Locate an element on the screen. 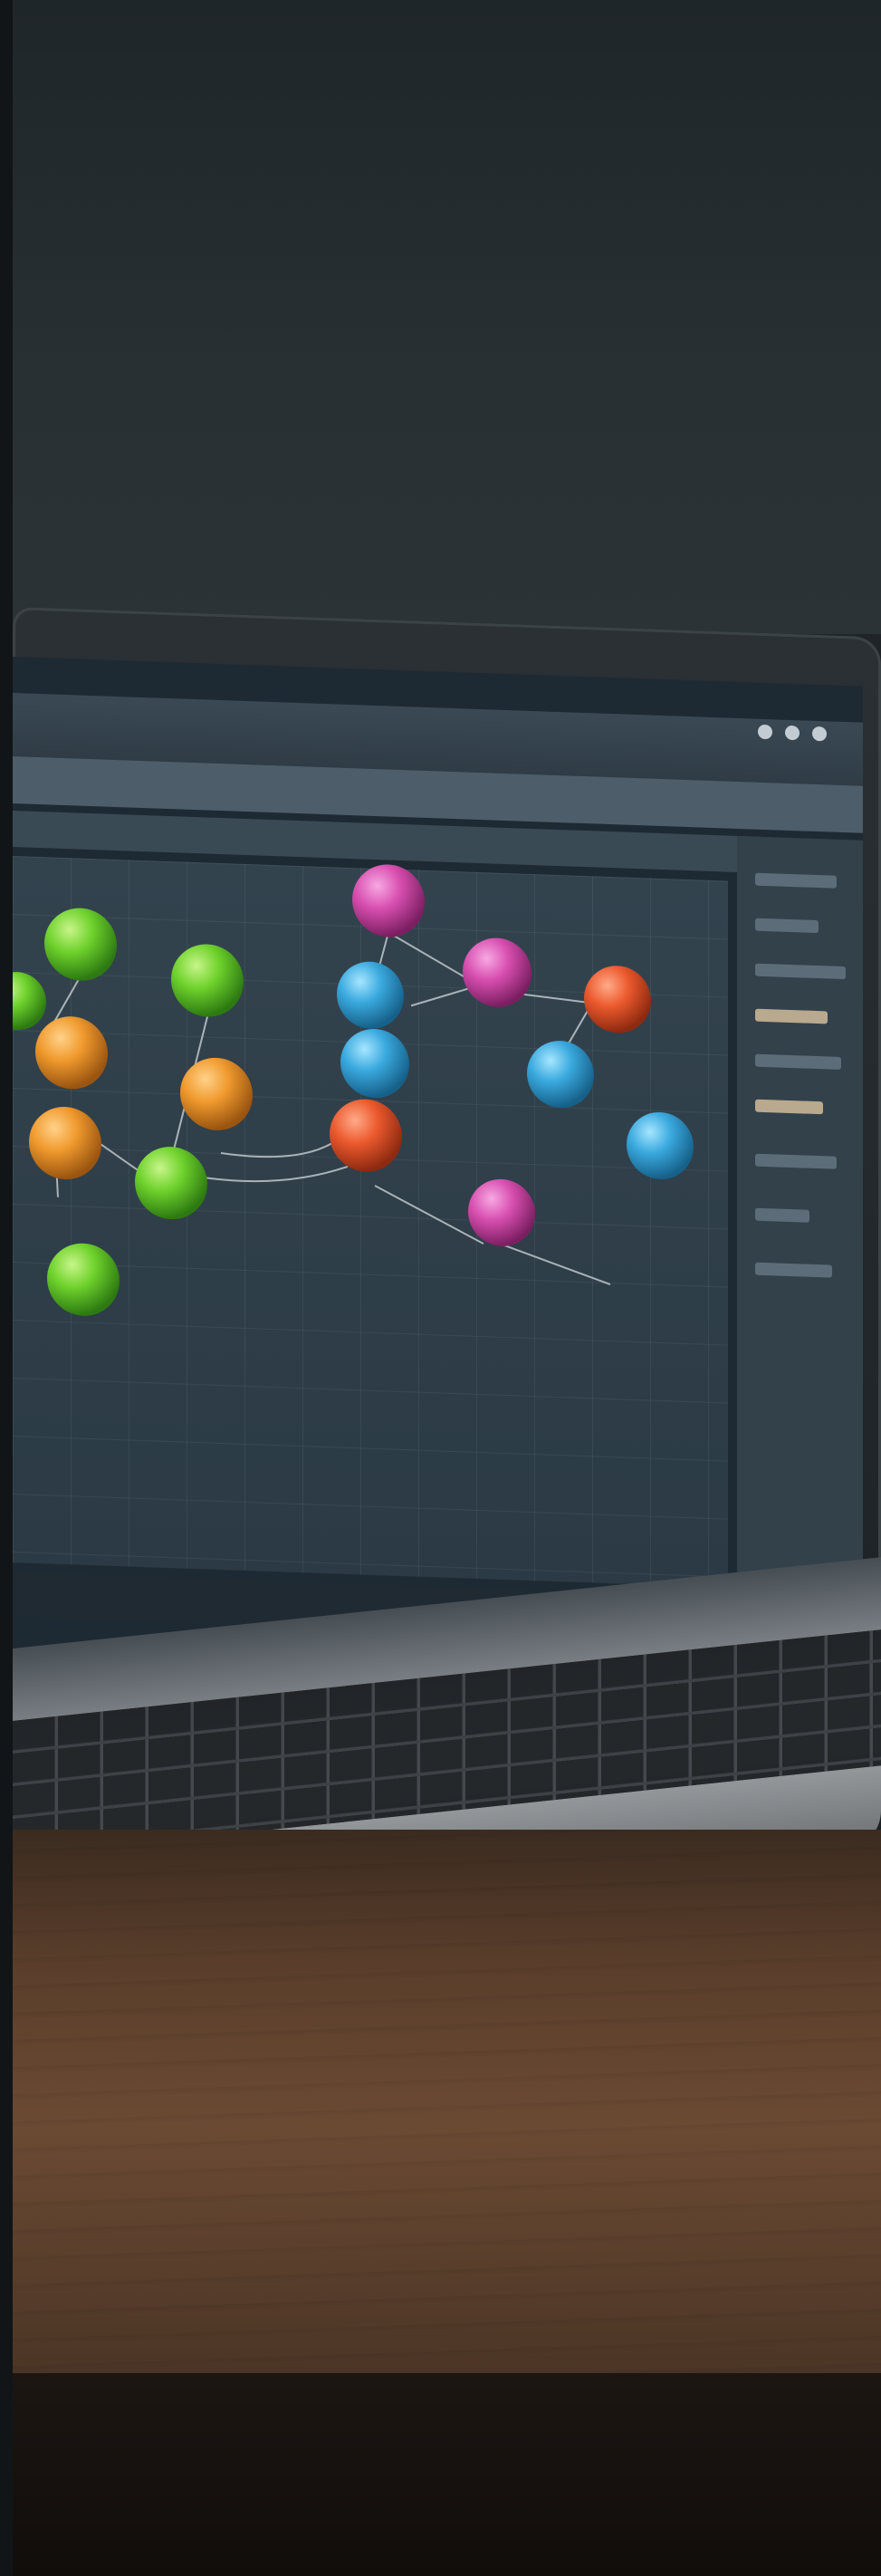  graph-nodes is located at coordinates (354, 1090).